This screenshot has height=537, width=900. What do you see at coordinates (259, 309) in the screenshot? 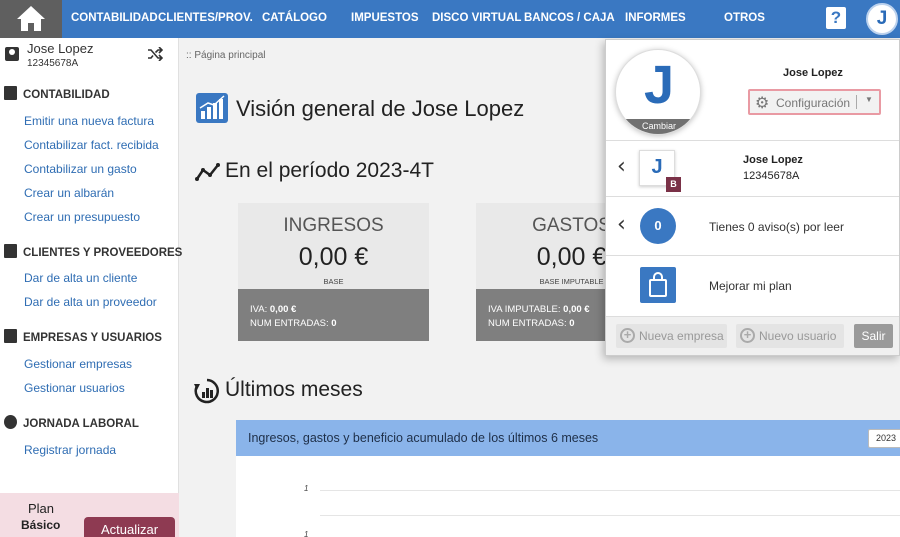
I see `card-line1-label: IVA:` at bounding box center [259, 309].